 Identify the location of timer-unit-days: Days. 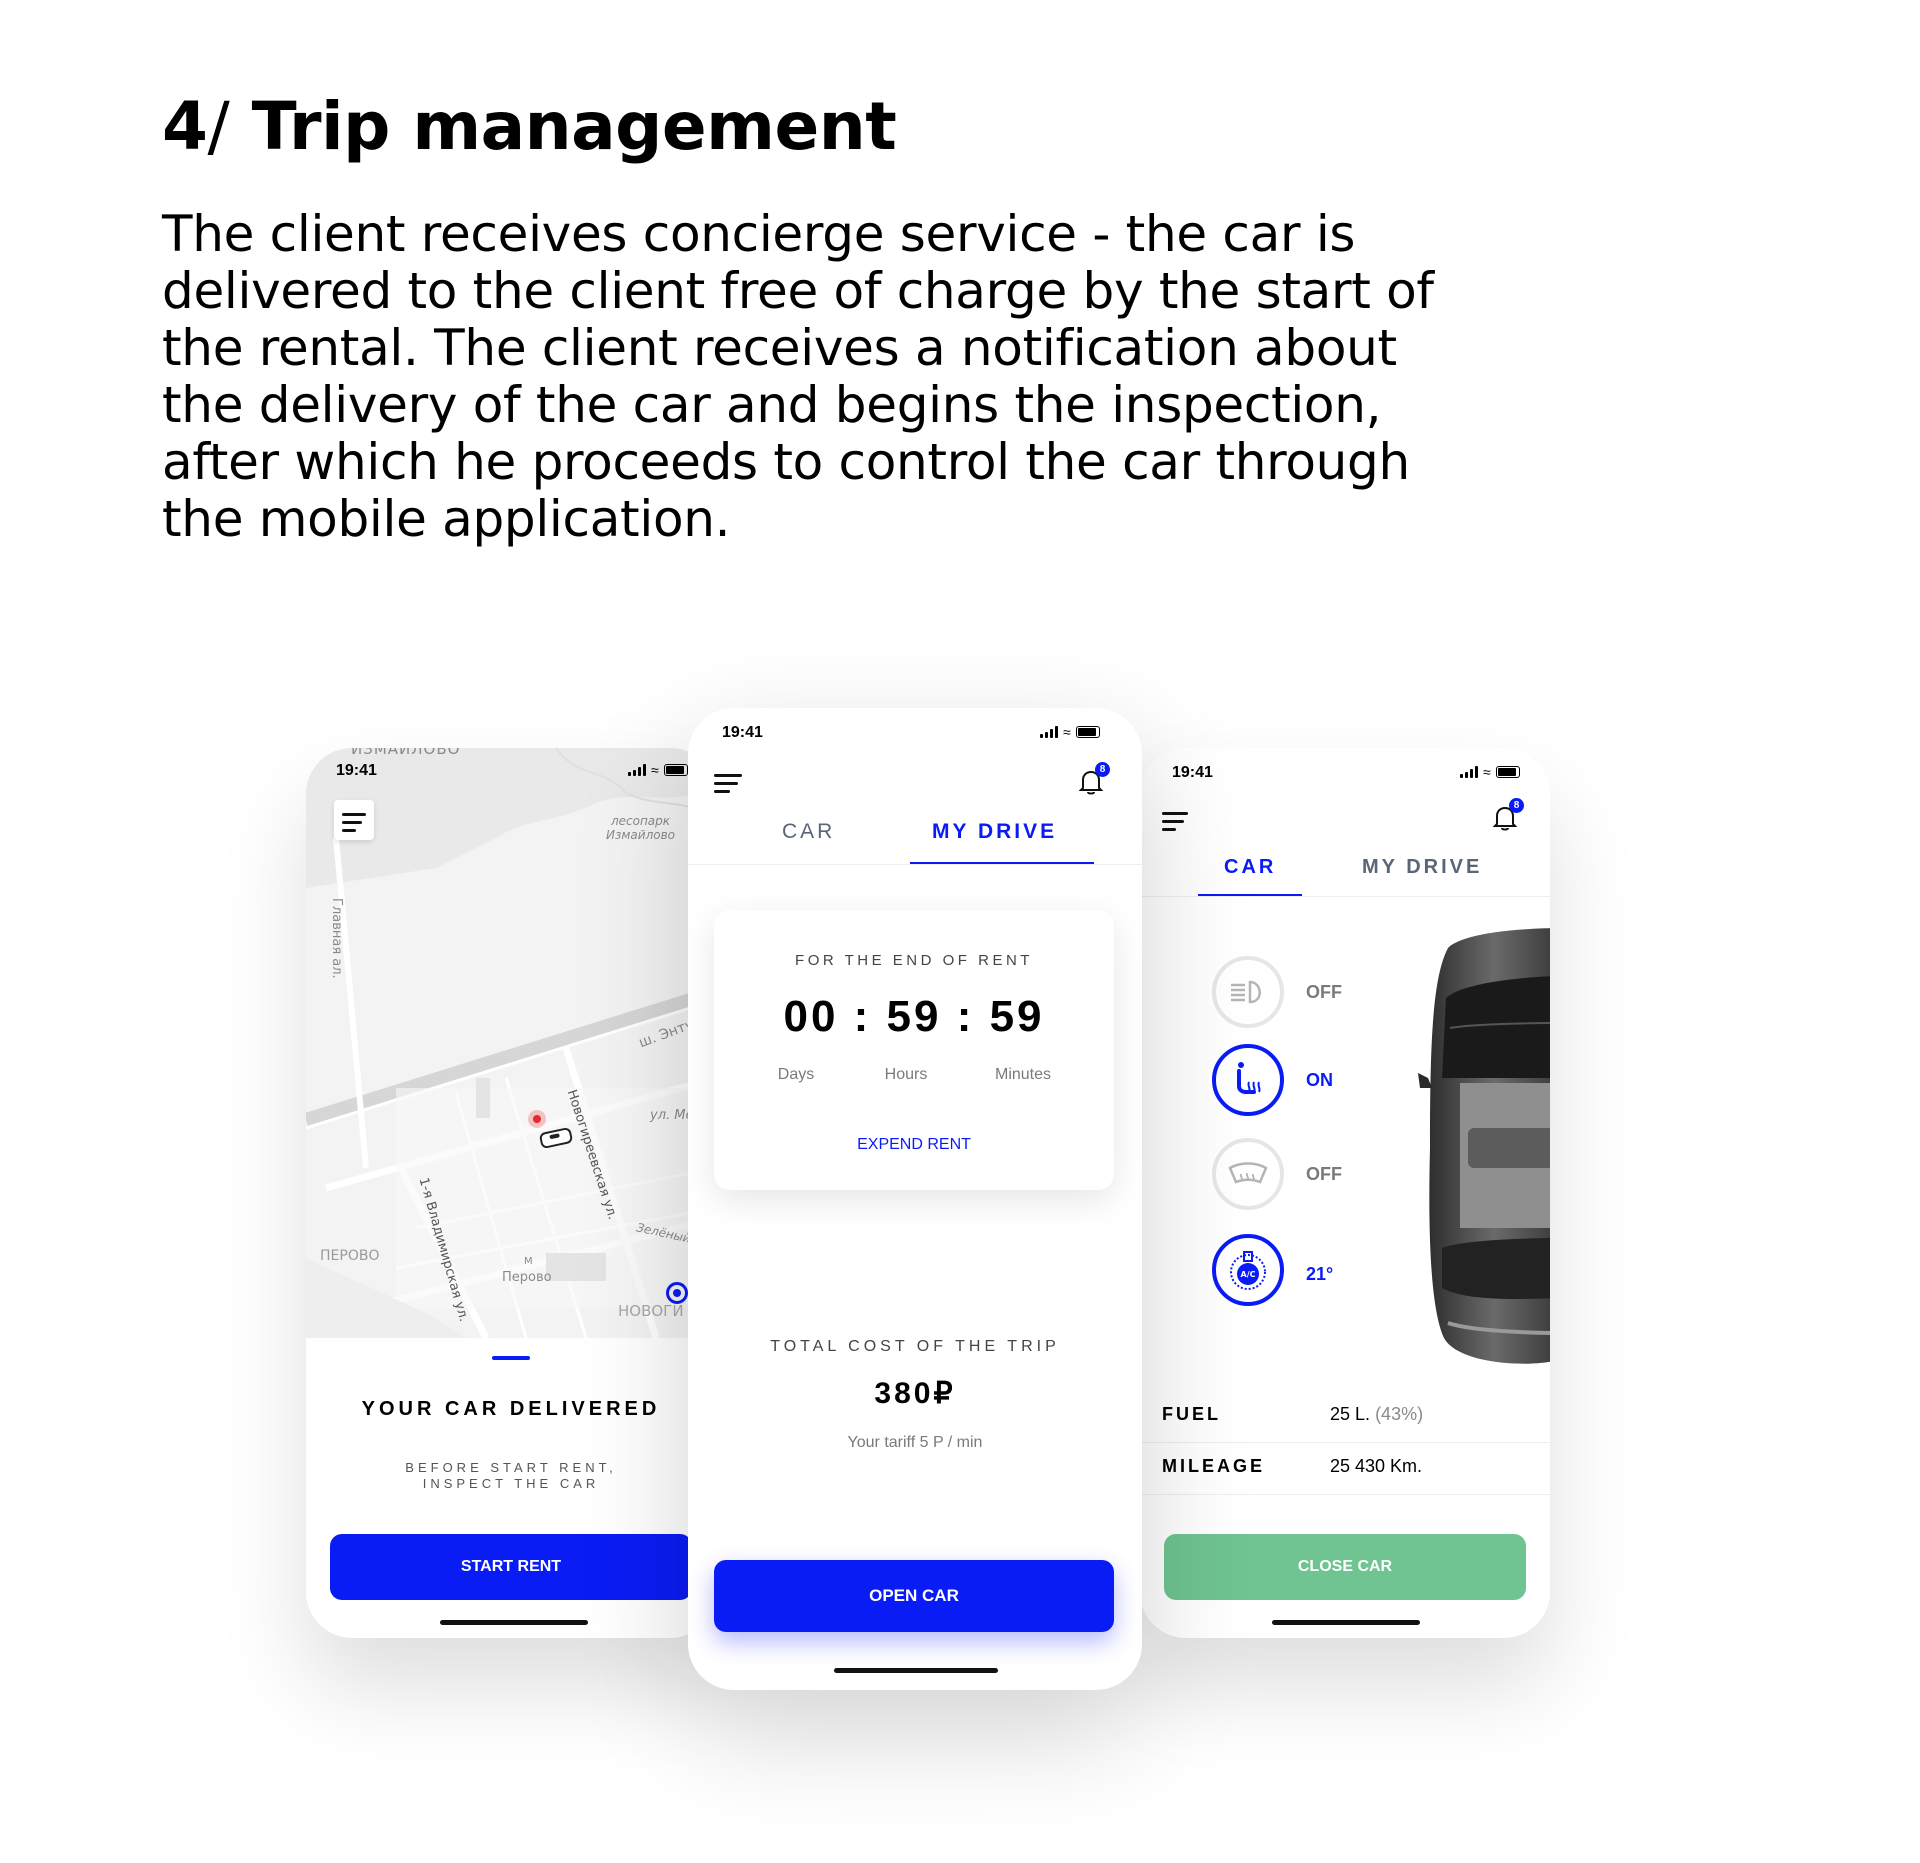
(796, 1074).